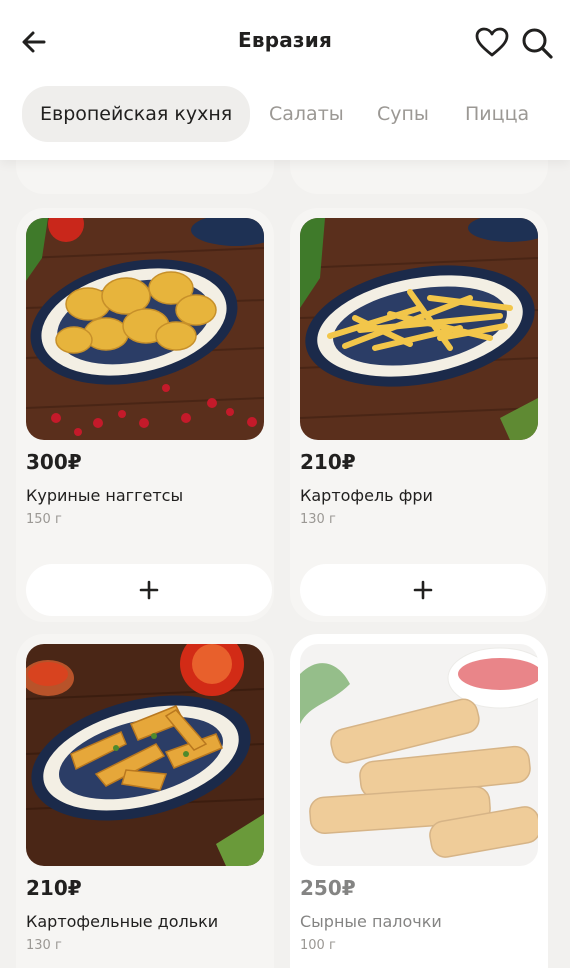 This screenshot has width=570, height=968. What do you see at coordinates (403, 114) in the screenshot?
I see `tab-soups: Супы` at bounding box center [403, 114].